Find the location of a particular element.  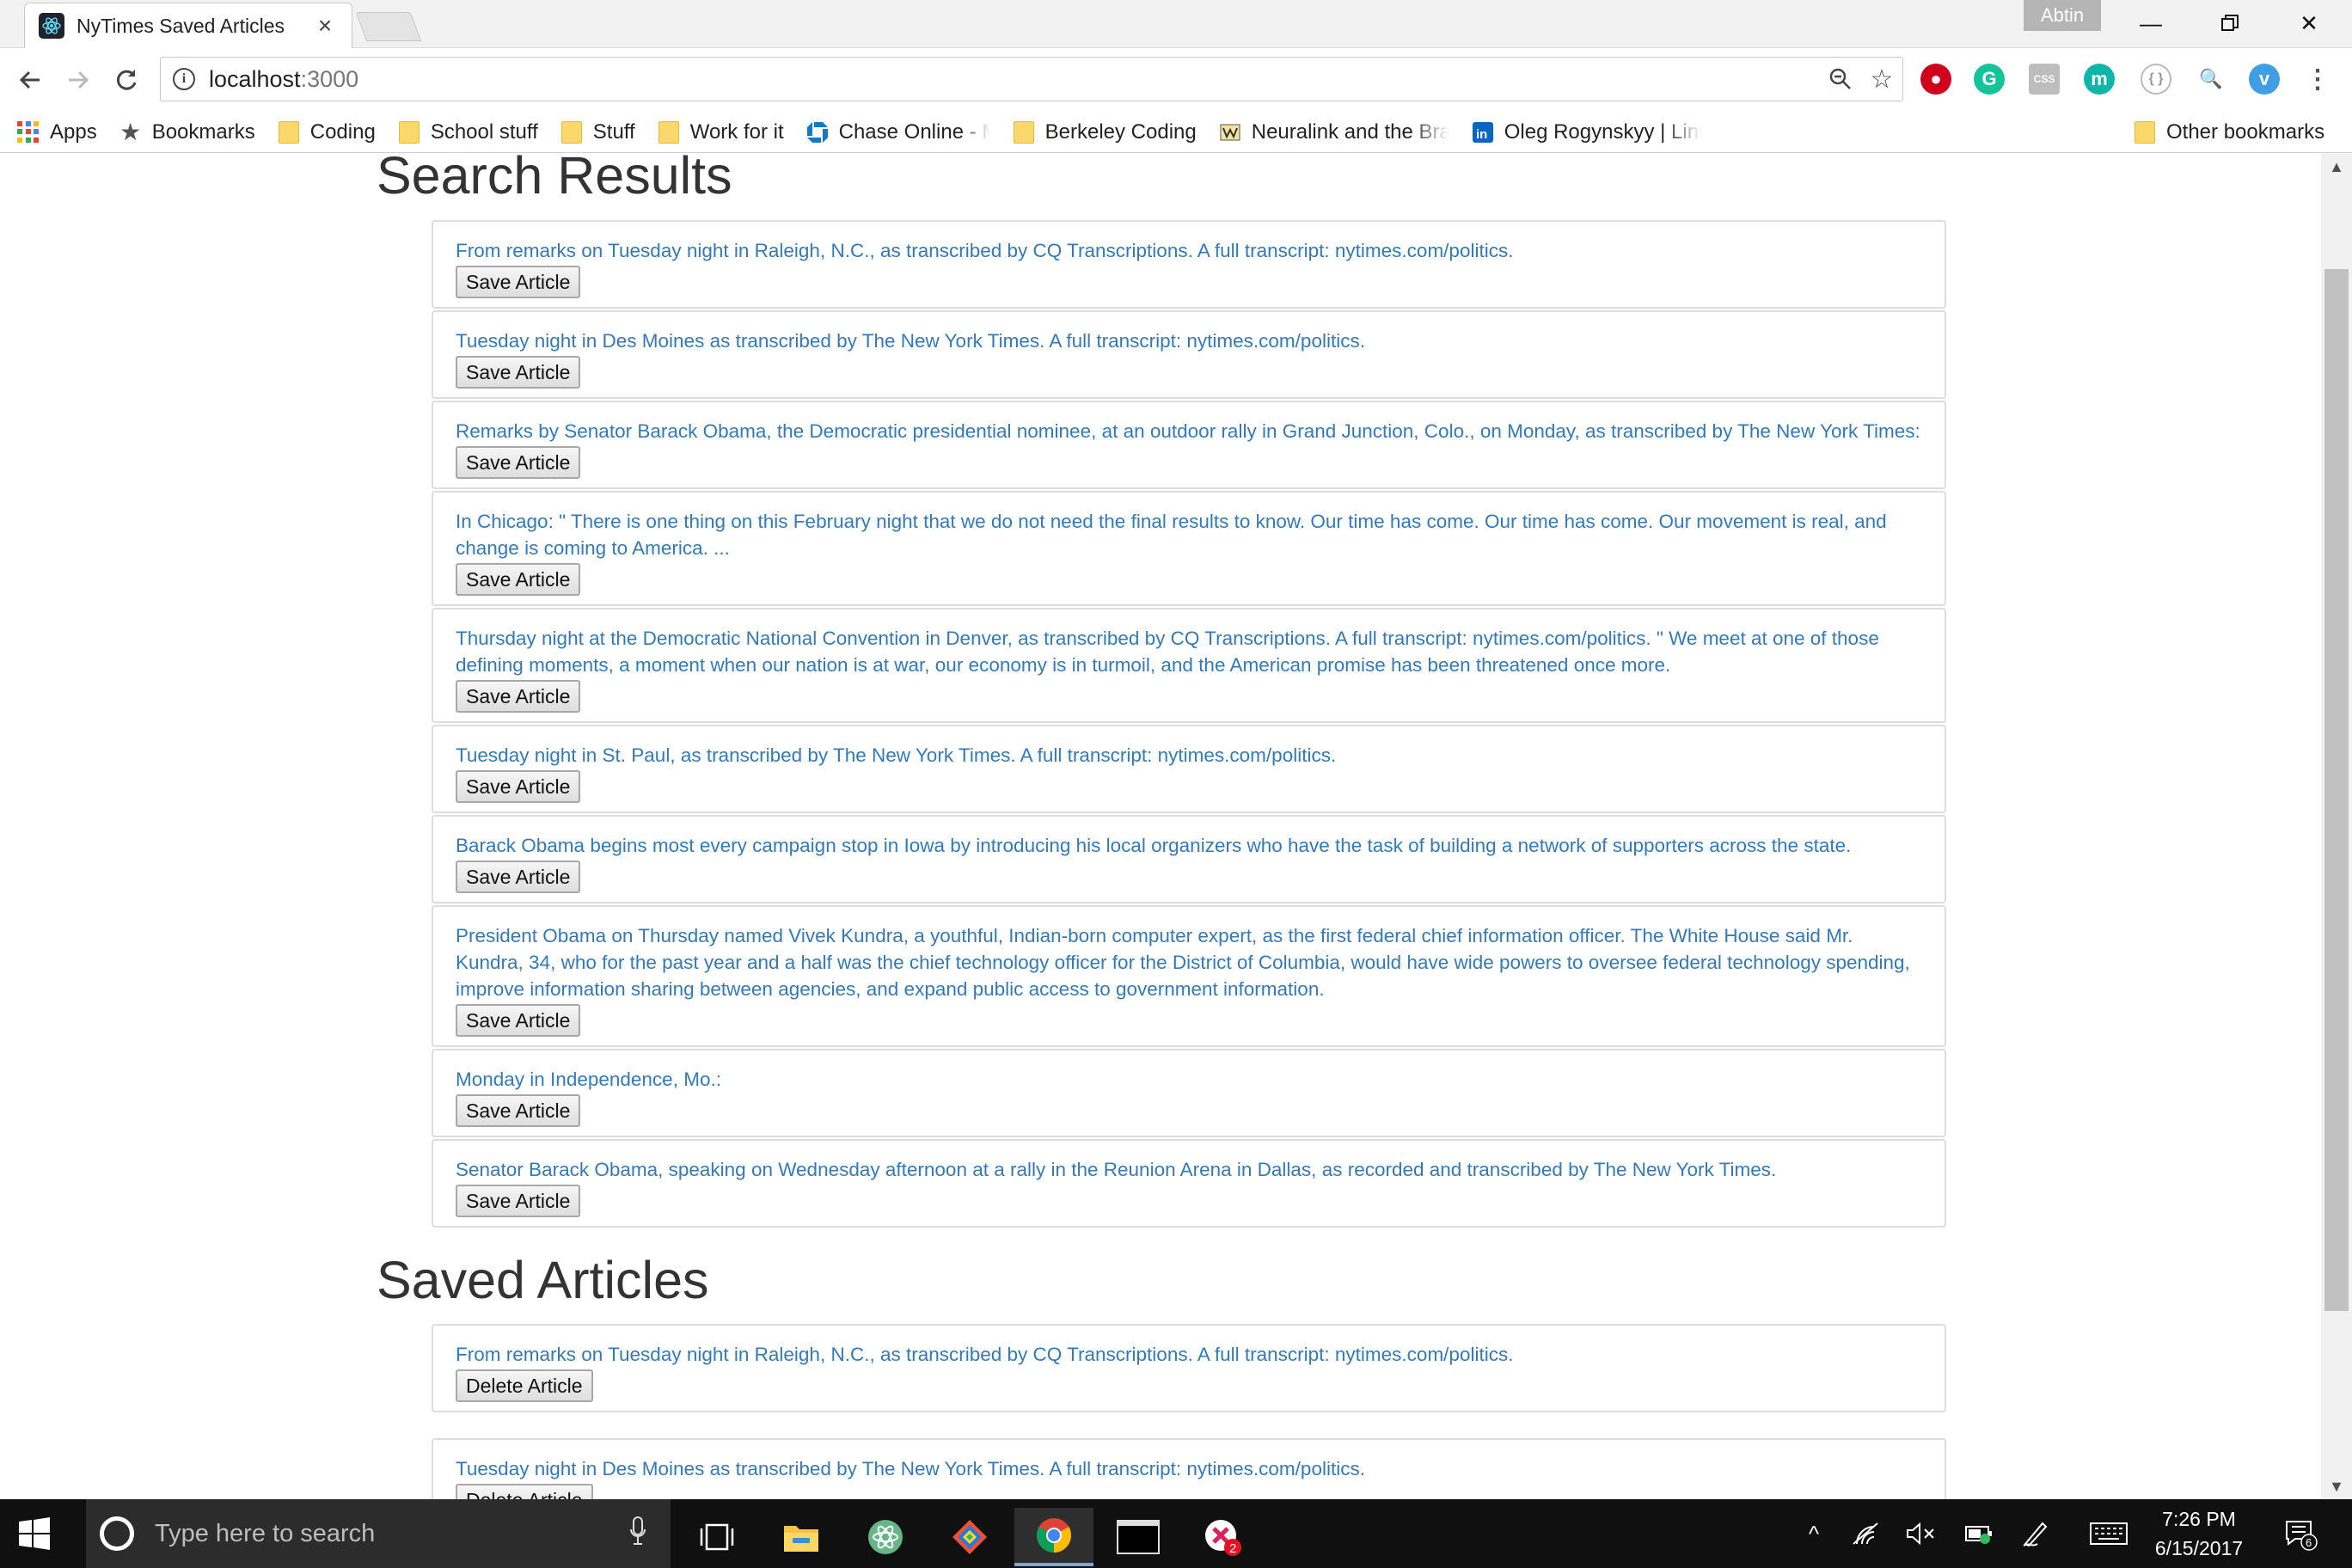

git-kraken-icon is located at coordinates (969, 1537).